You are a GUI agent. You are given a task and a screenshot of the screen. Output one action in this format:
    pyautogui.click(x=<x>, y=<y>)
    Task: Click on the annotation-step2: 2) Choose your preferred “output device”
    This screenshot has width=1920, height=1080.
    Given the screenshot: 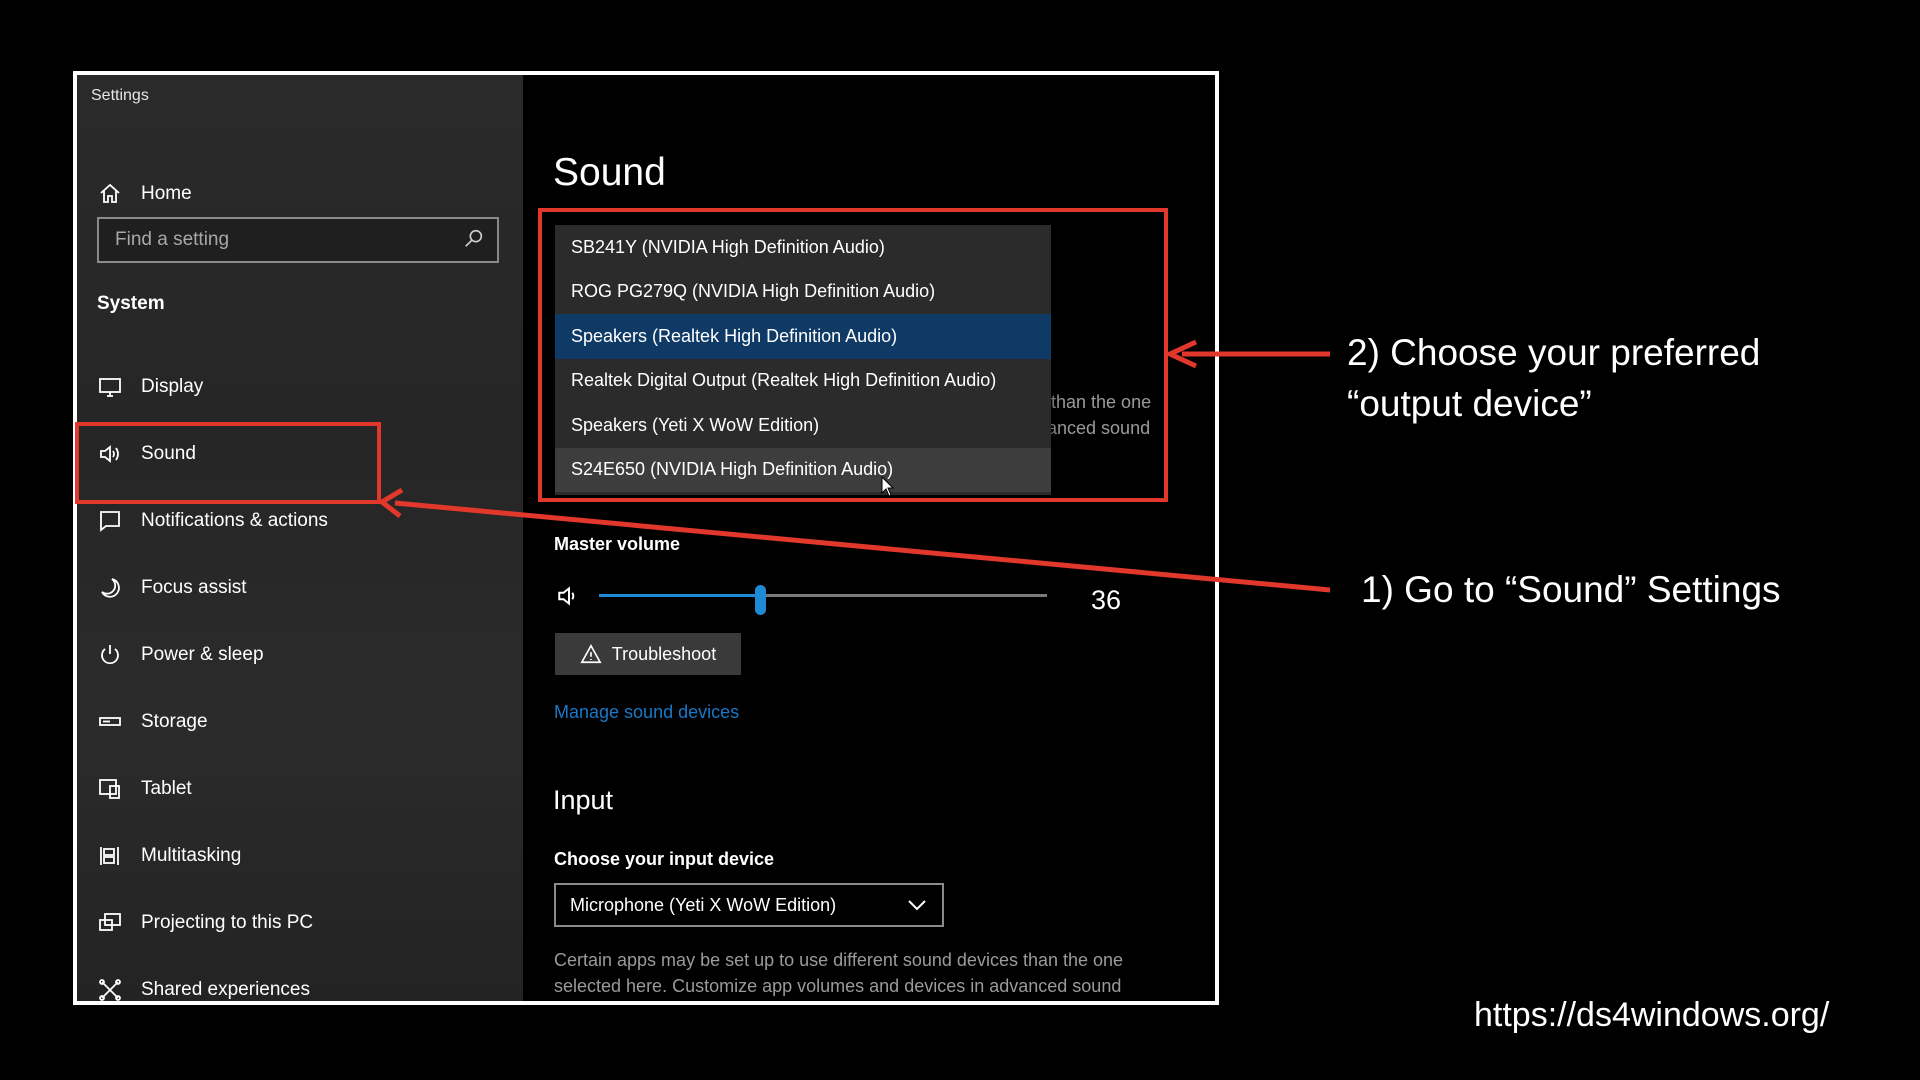 What is the action you would take?
    pyautogui.click(x=1553, y=378)
    